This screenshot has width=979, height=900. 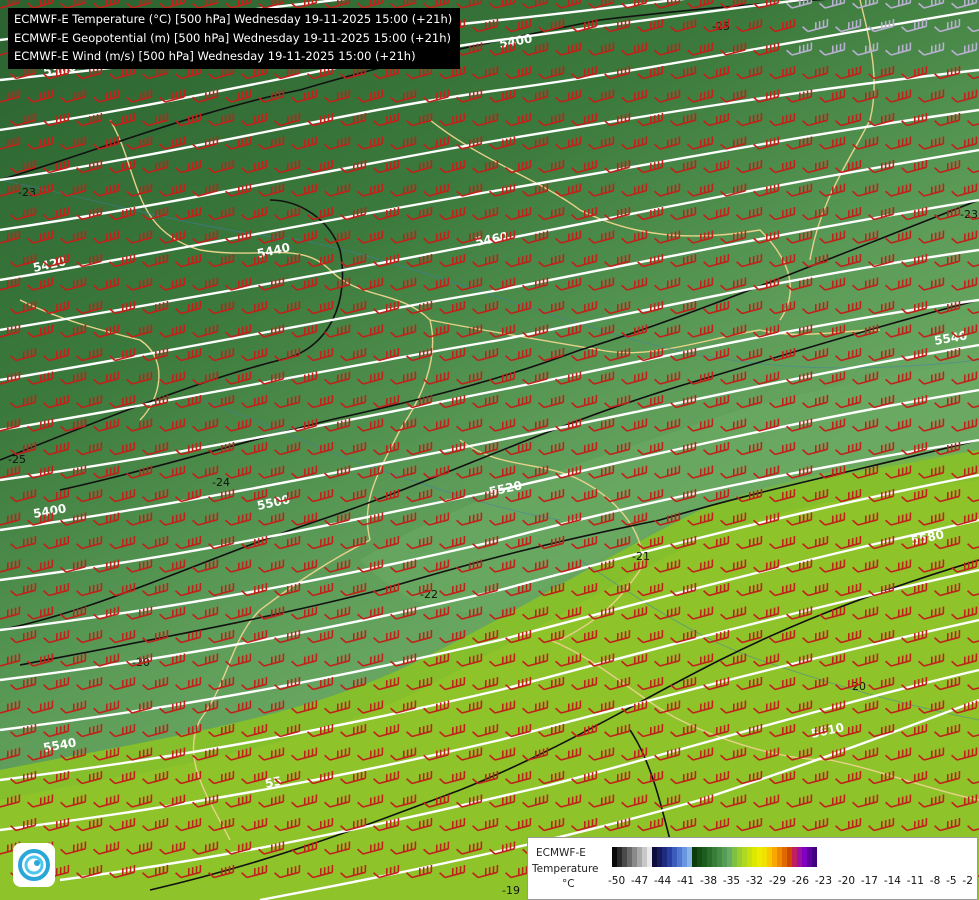 What do you see at coordinates (617, 881) in the screenshot?
I see `legend-tick-label: -50` at bounding box center [617, 881].